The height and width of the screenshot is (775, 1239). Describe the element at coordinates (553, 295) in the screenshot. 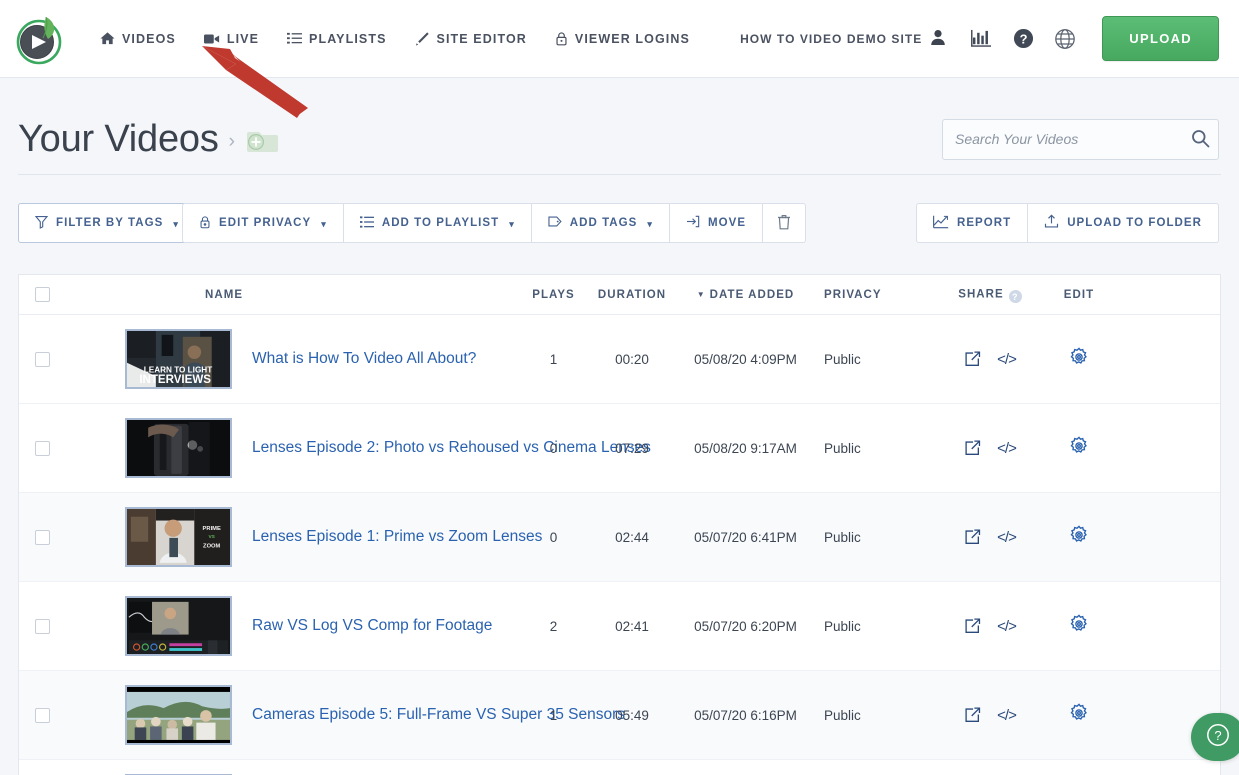

I see `column-header-plays: PLAYS` at that location.